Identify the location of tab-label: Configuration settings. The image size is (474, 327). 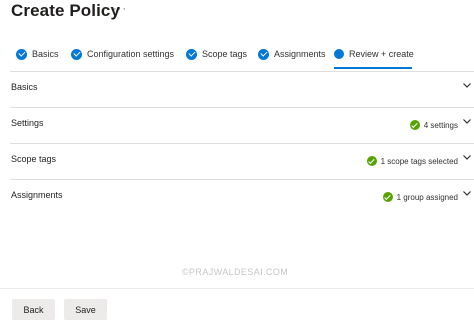
(131, 54).